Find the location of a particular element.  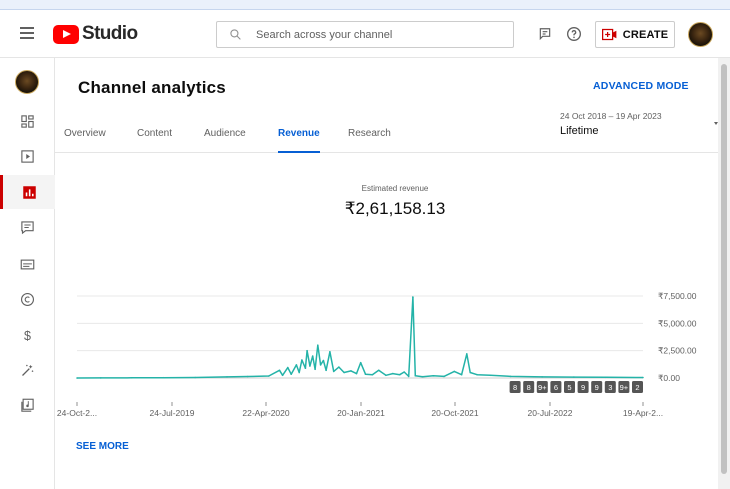

sidebar-item-earn: $ is located at coordinates (27, 335).